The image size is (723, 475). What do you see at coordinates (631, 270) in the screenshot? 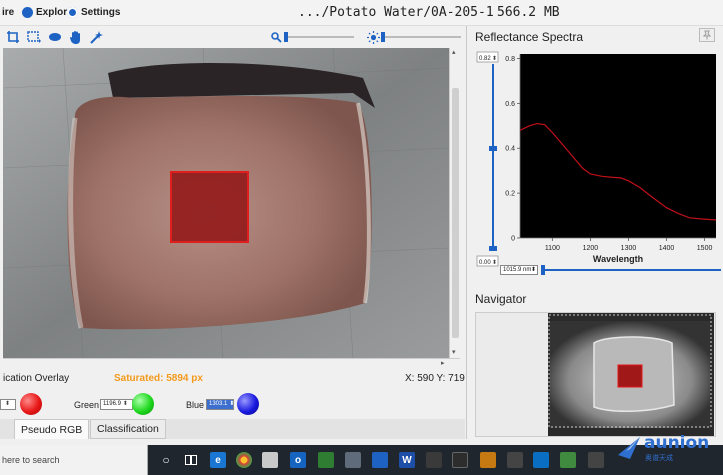
I see `wavelength-slider` at bounding box center [631, 270].